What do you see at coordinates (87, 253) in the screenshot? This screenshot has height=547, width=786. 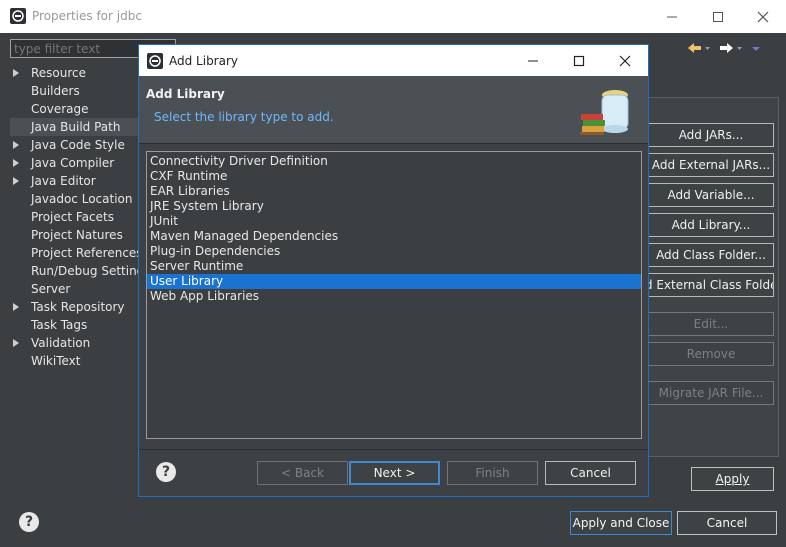 I see `nav-item-label: Project References` at bounding box center [87, 253].